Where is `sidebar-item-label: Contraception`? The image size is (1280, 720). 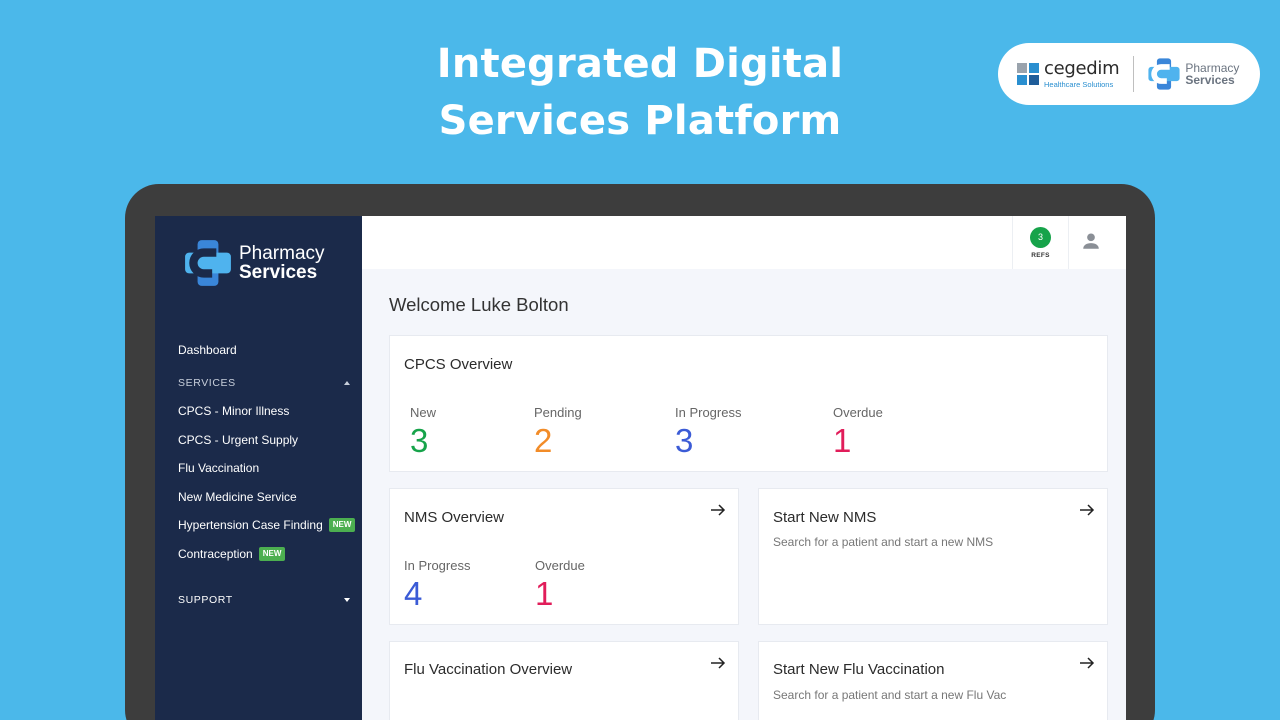
sidebar-item-label: Contraception is located at coordinates (215, 554).